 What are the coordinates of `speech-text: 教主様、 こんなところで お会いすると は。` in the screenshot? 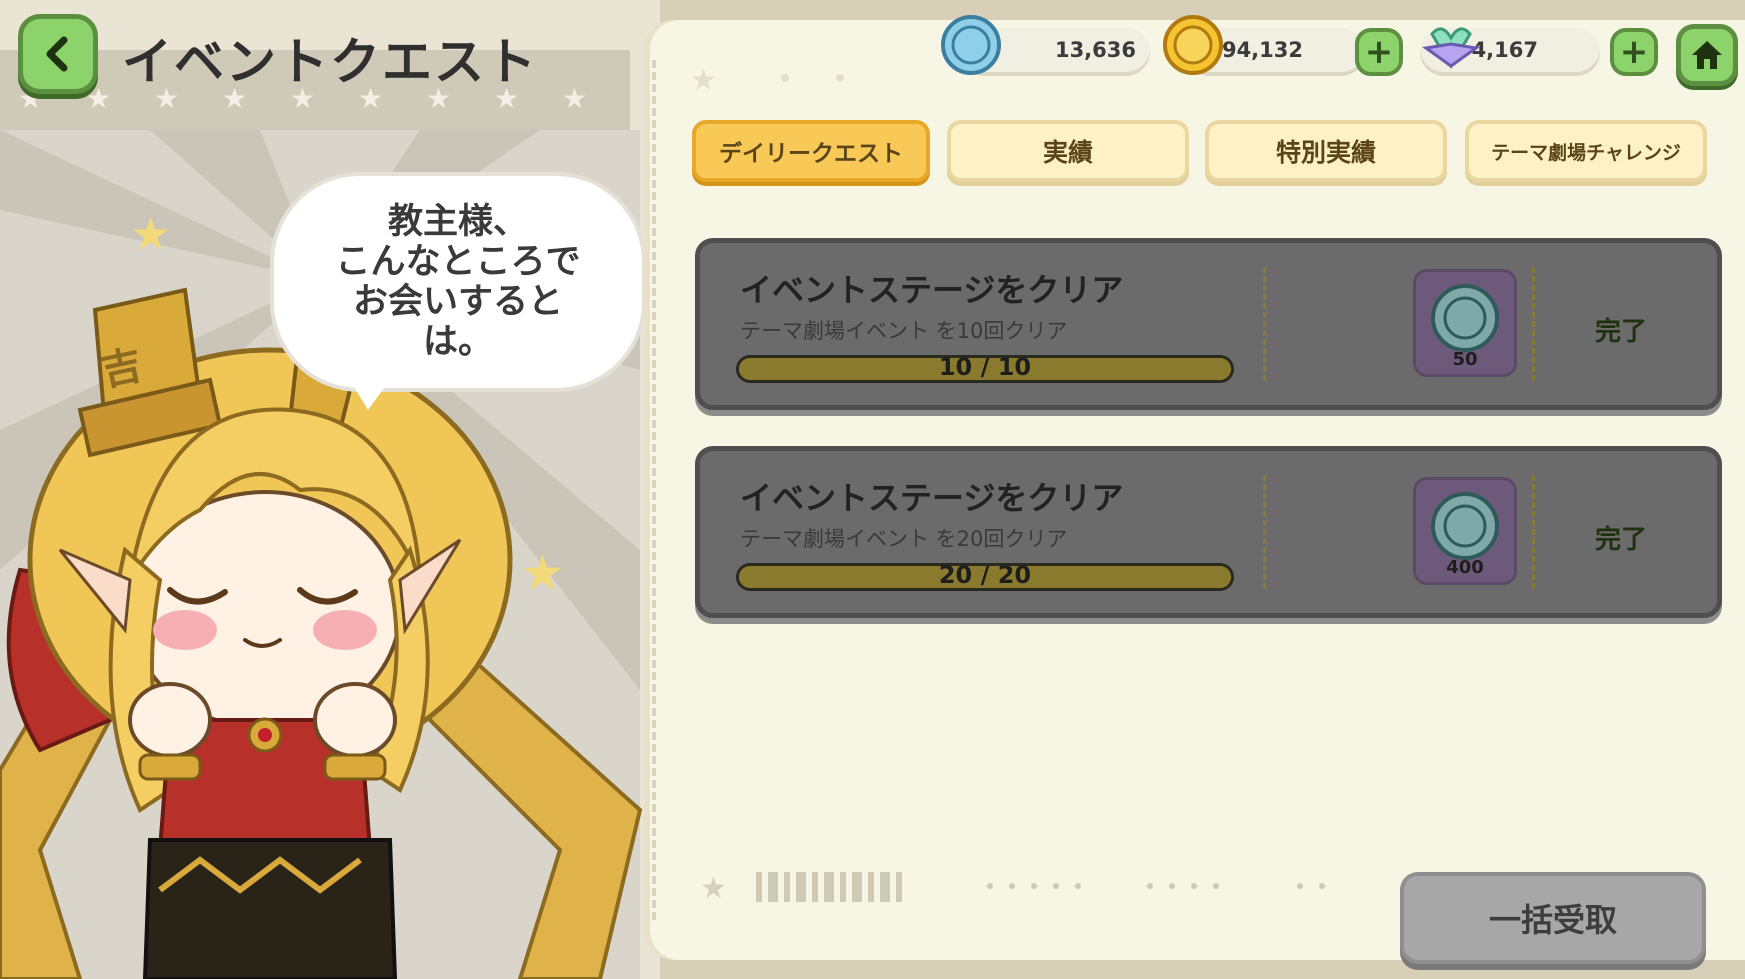 It's located at (458, 282).